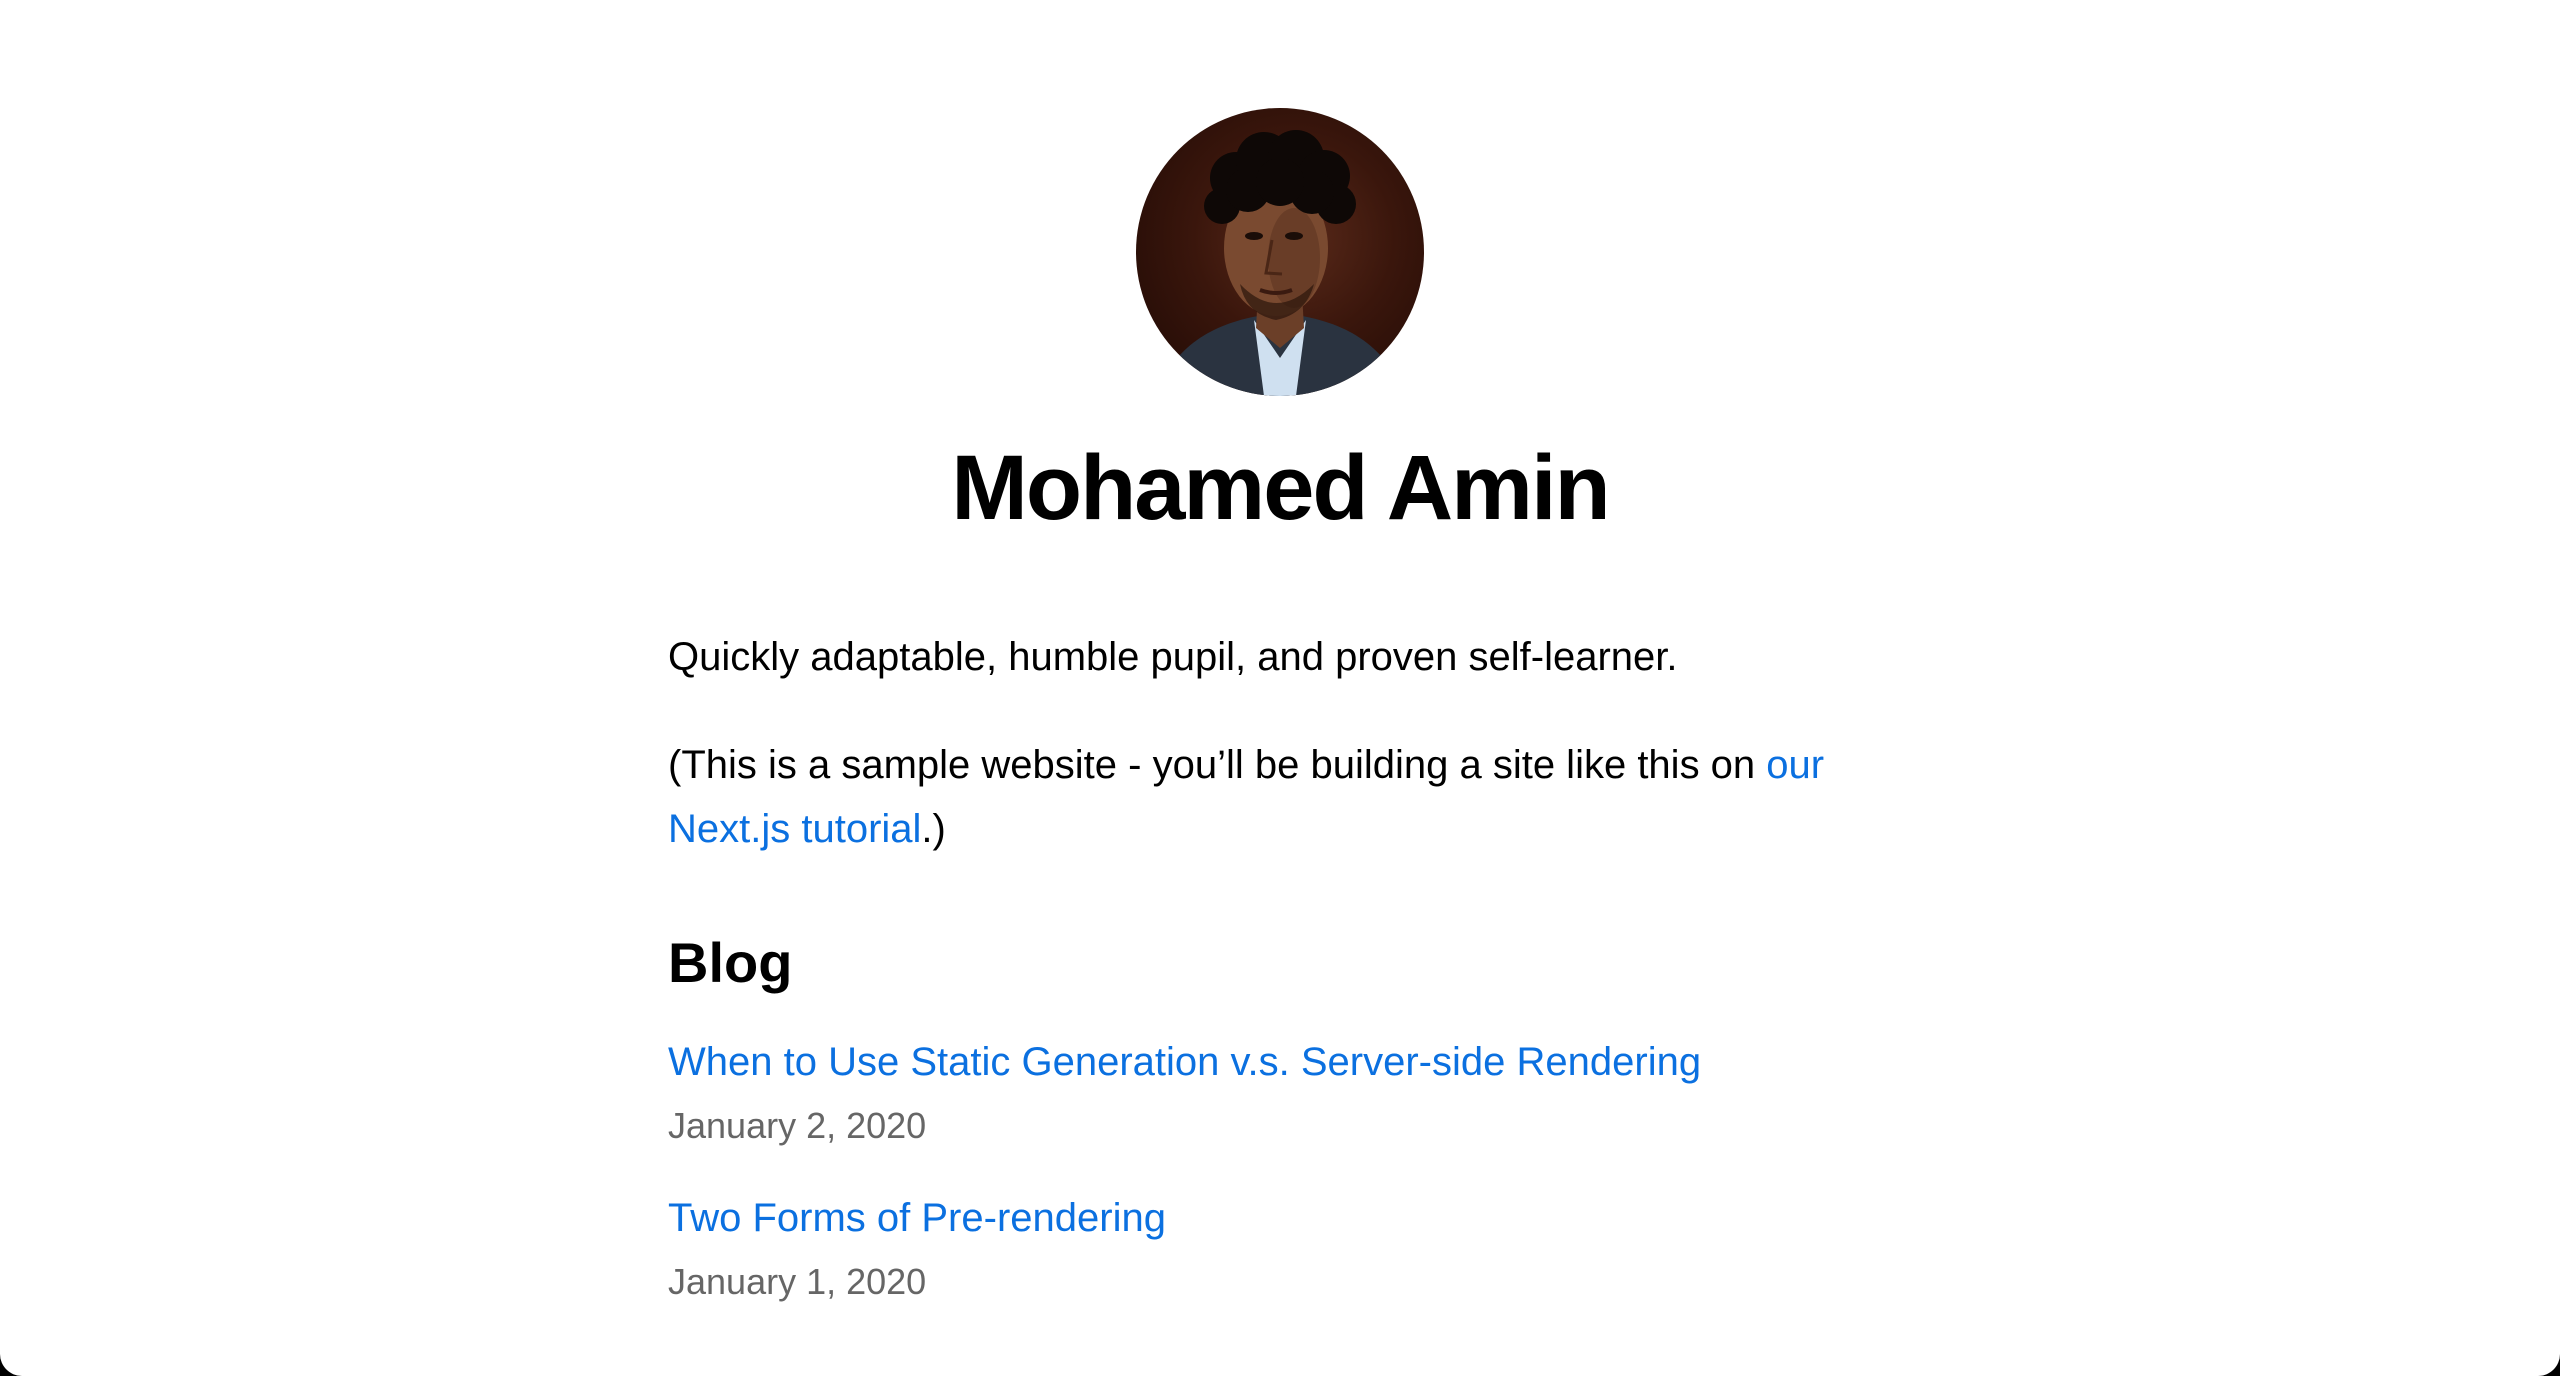 The width and height of the screenshot is (2560, 1376). What do you see at coordinates (933, 829) in the screenshot?
I see `tutorial-note-suffix: .)` at bounding box center [933, 829].